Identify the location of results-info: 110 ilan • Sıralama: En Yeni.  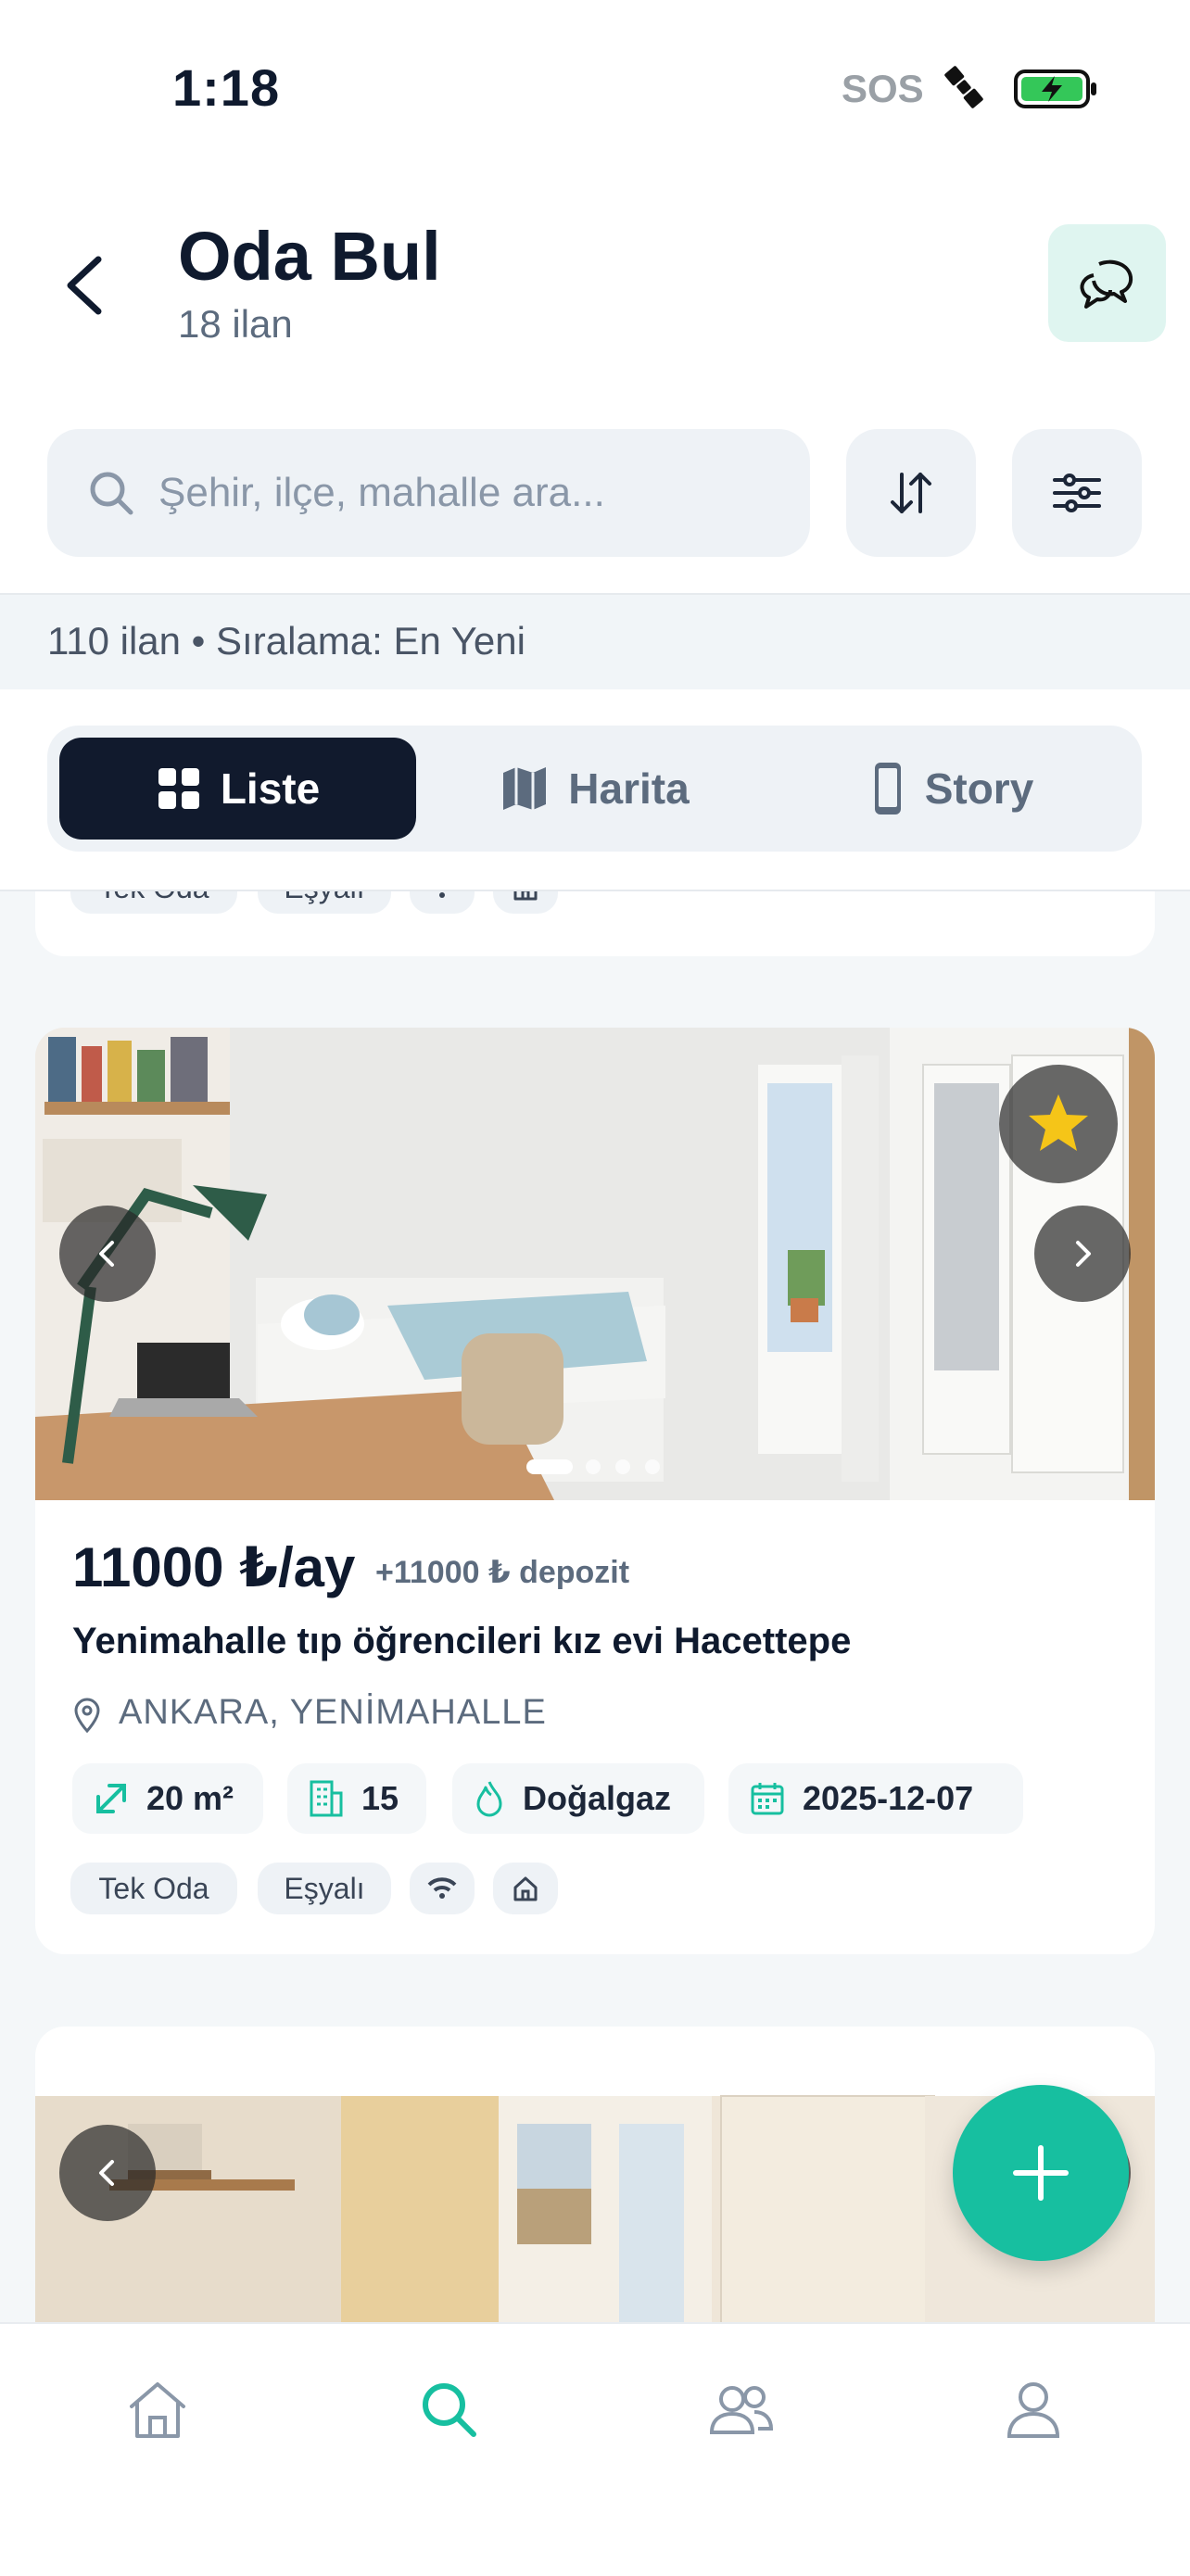
(595, 642).